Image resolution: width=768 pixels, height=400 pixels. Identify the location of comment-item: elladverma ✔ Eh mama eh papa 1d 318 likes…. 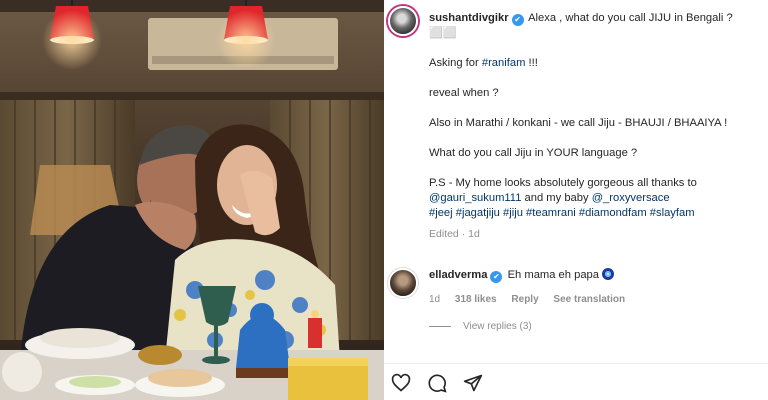
(596, 287).